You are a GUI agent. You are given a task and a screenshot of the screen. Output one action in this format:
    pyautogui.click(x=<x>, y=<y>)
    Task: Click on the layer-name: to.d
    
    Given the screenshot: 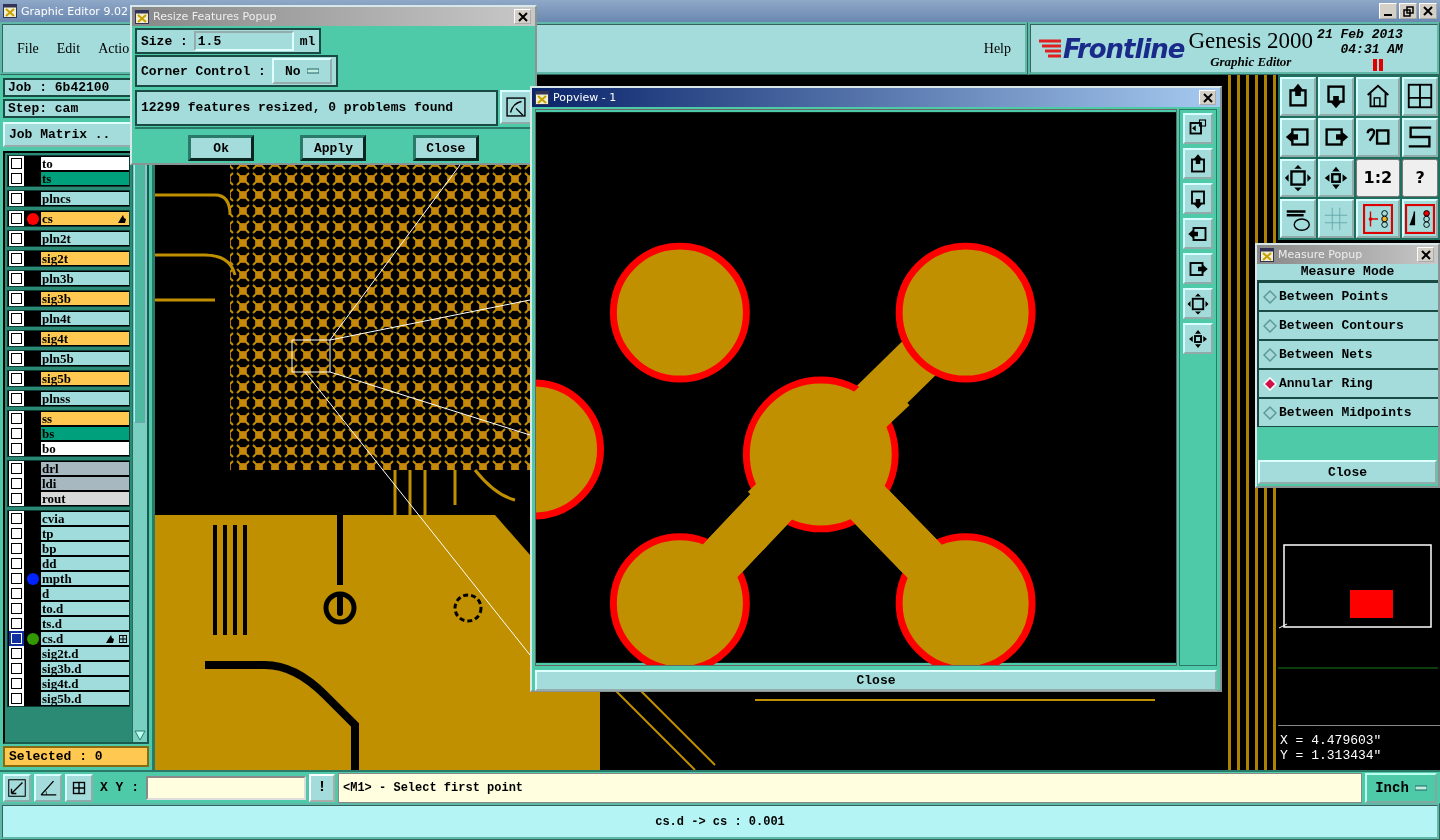 What is the action you would take?
    pyautogui.click(x=85, y=608)
    